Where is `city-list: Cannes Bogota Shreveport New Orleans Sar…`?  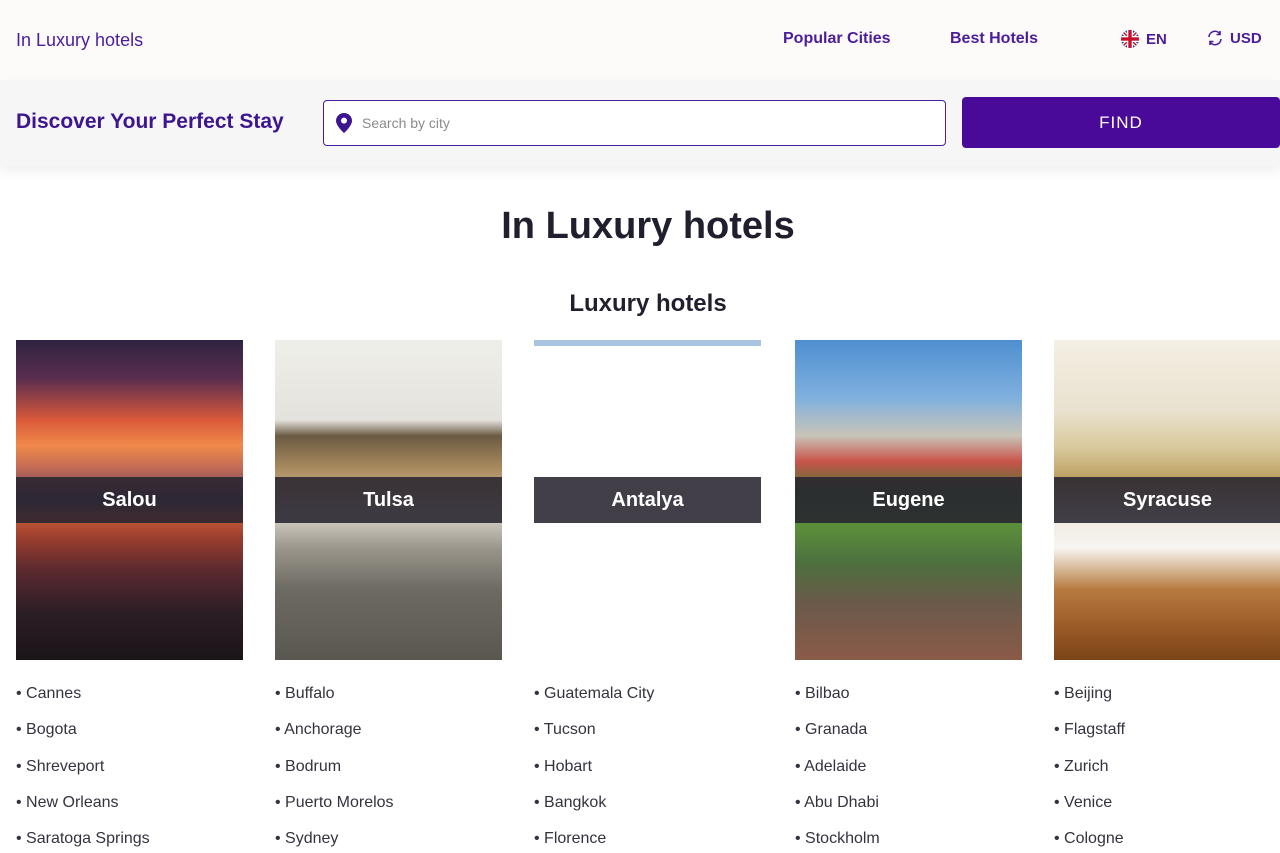
city-list: Cannes Bogota Shreveport New Orleans Sar… is located at coordinates (83, 768).